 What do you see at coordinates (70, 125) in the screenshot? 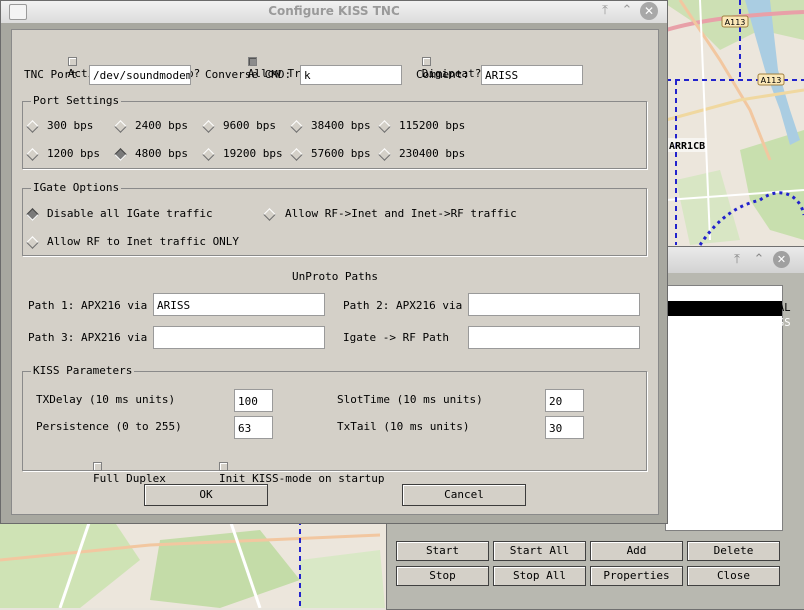
I see `baud-label: 300 bps` at bounding box center [70, 125].